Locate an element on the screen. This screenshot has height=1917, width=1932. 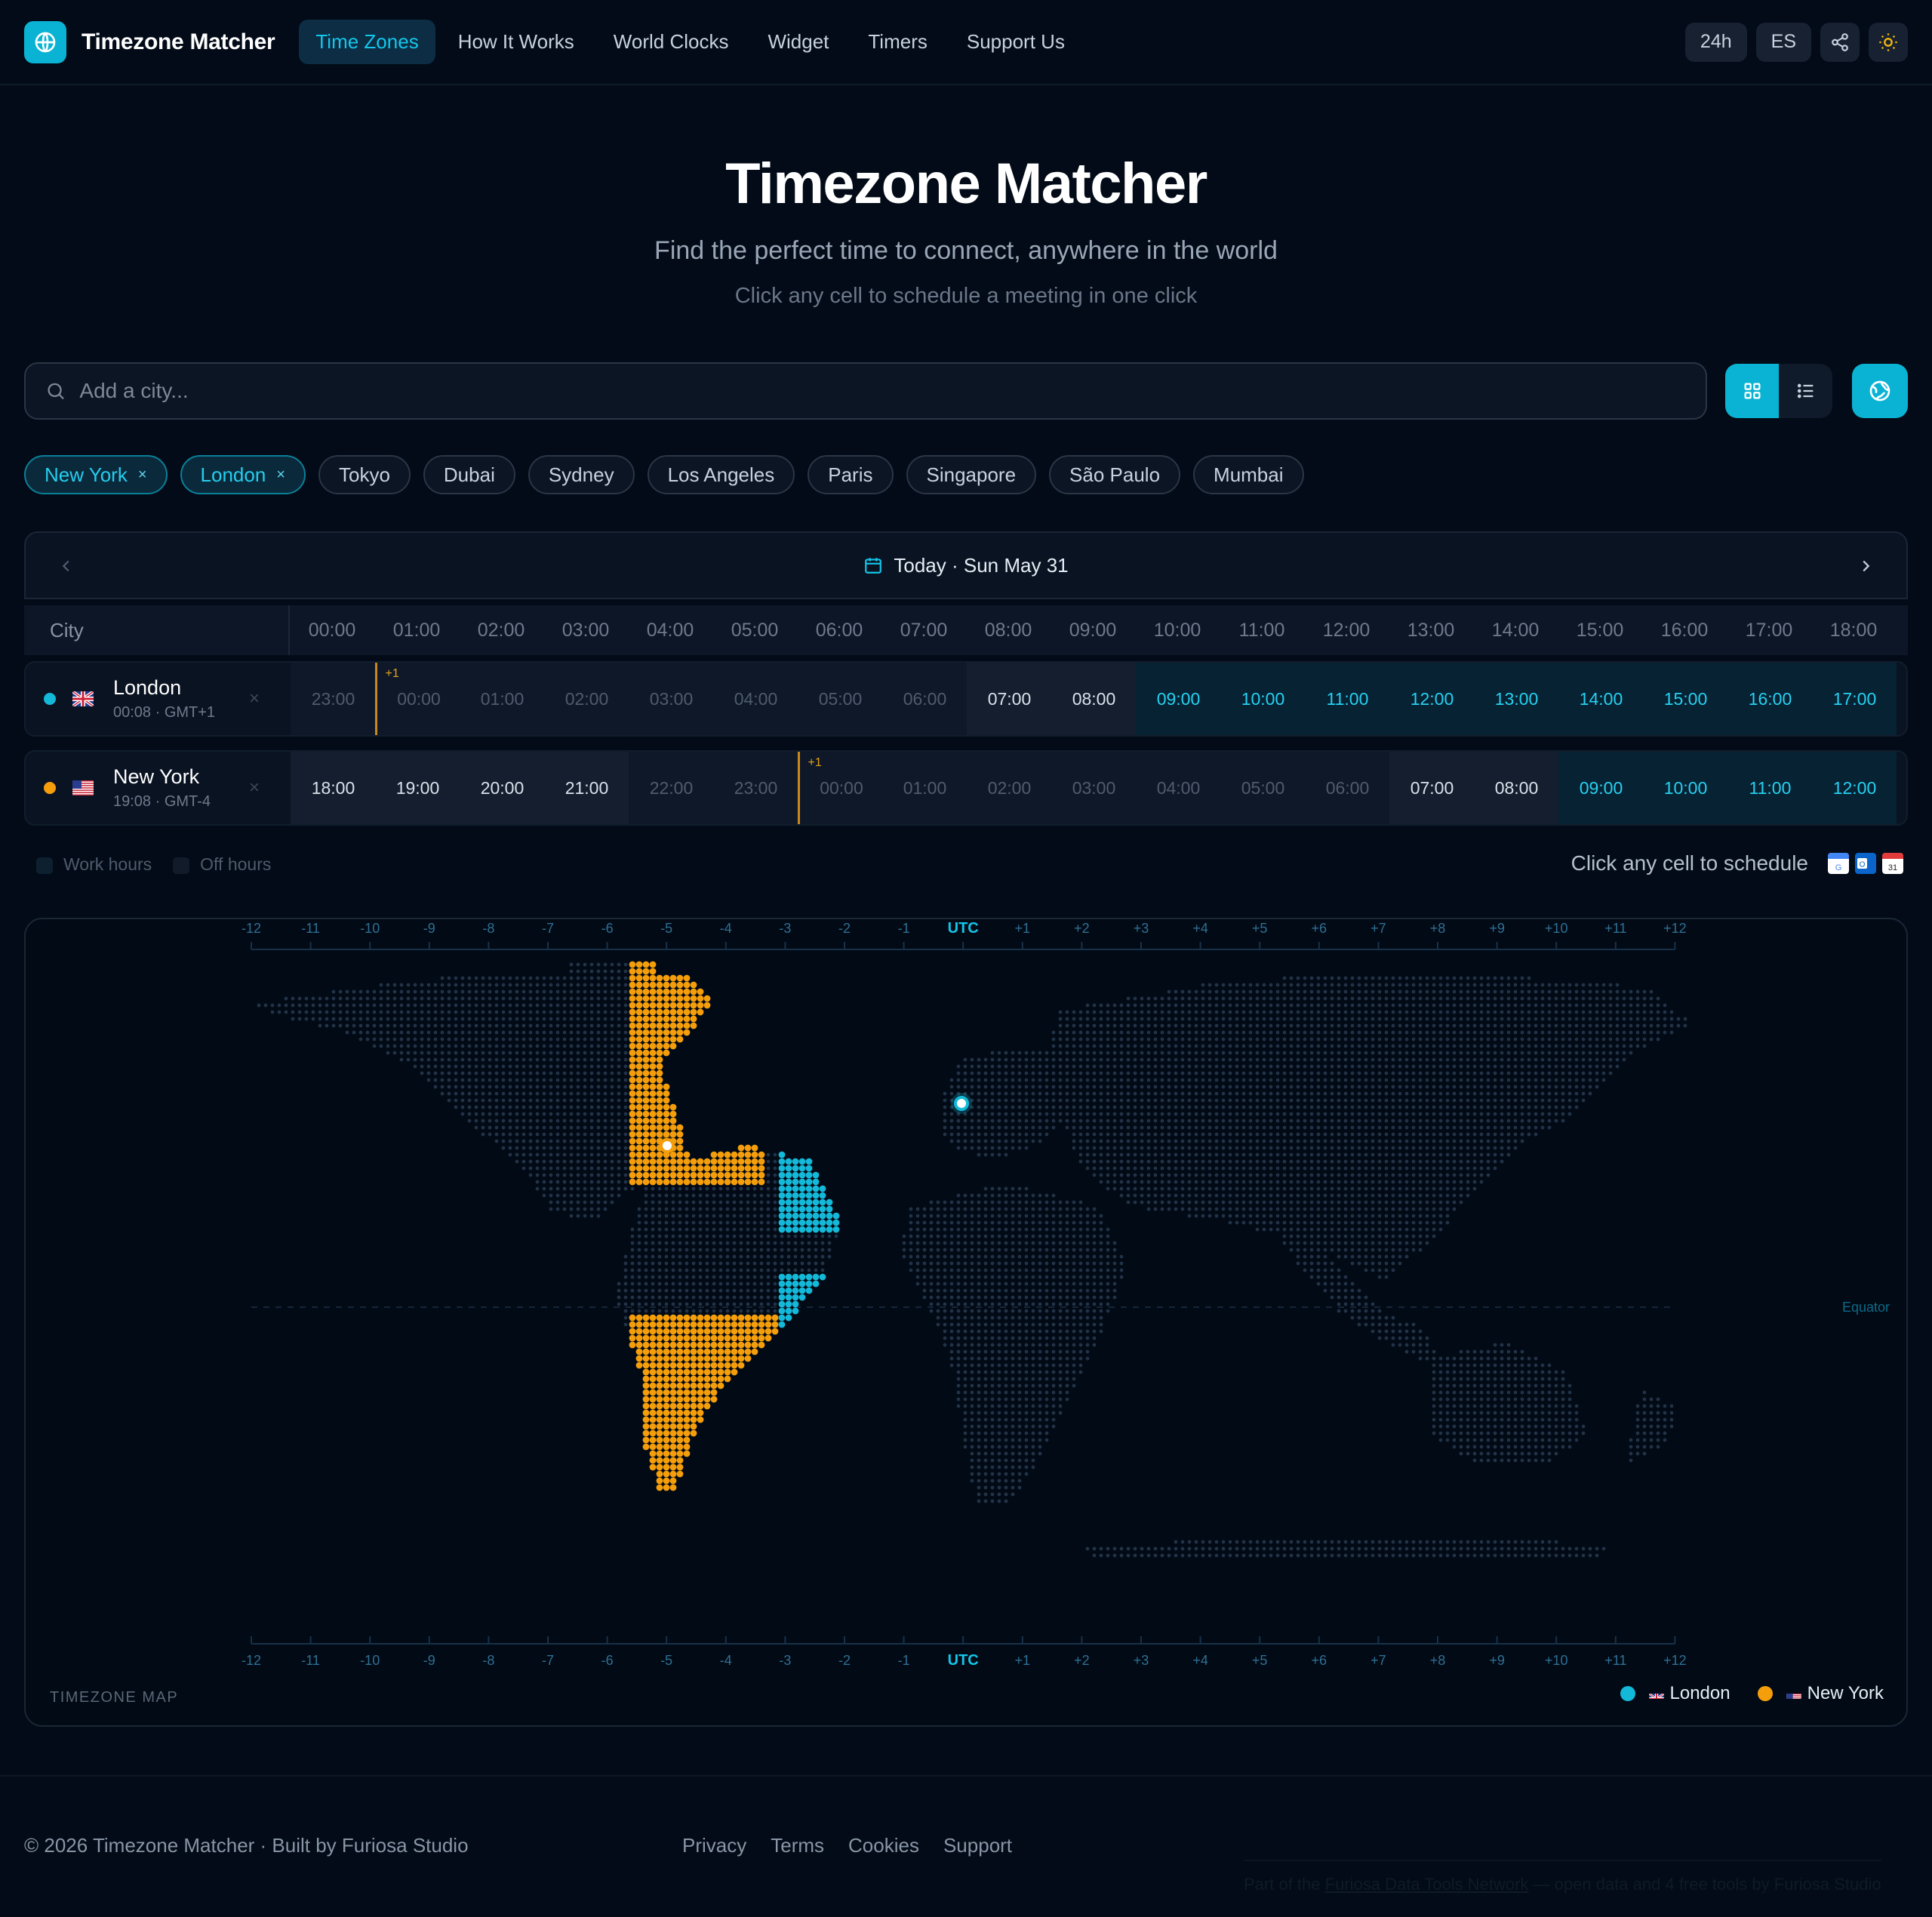
nav-link-timers: Timers is located at coordinates (897, 42).